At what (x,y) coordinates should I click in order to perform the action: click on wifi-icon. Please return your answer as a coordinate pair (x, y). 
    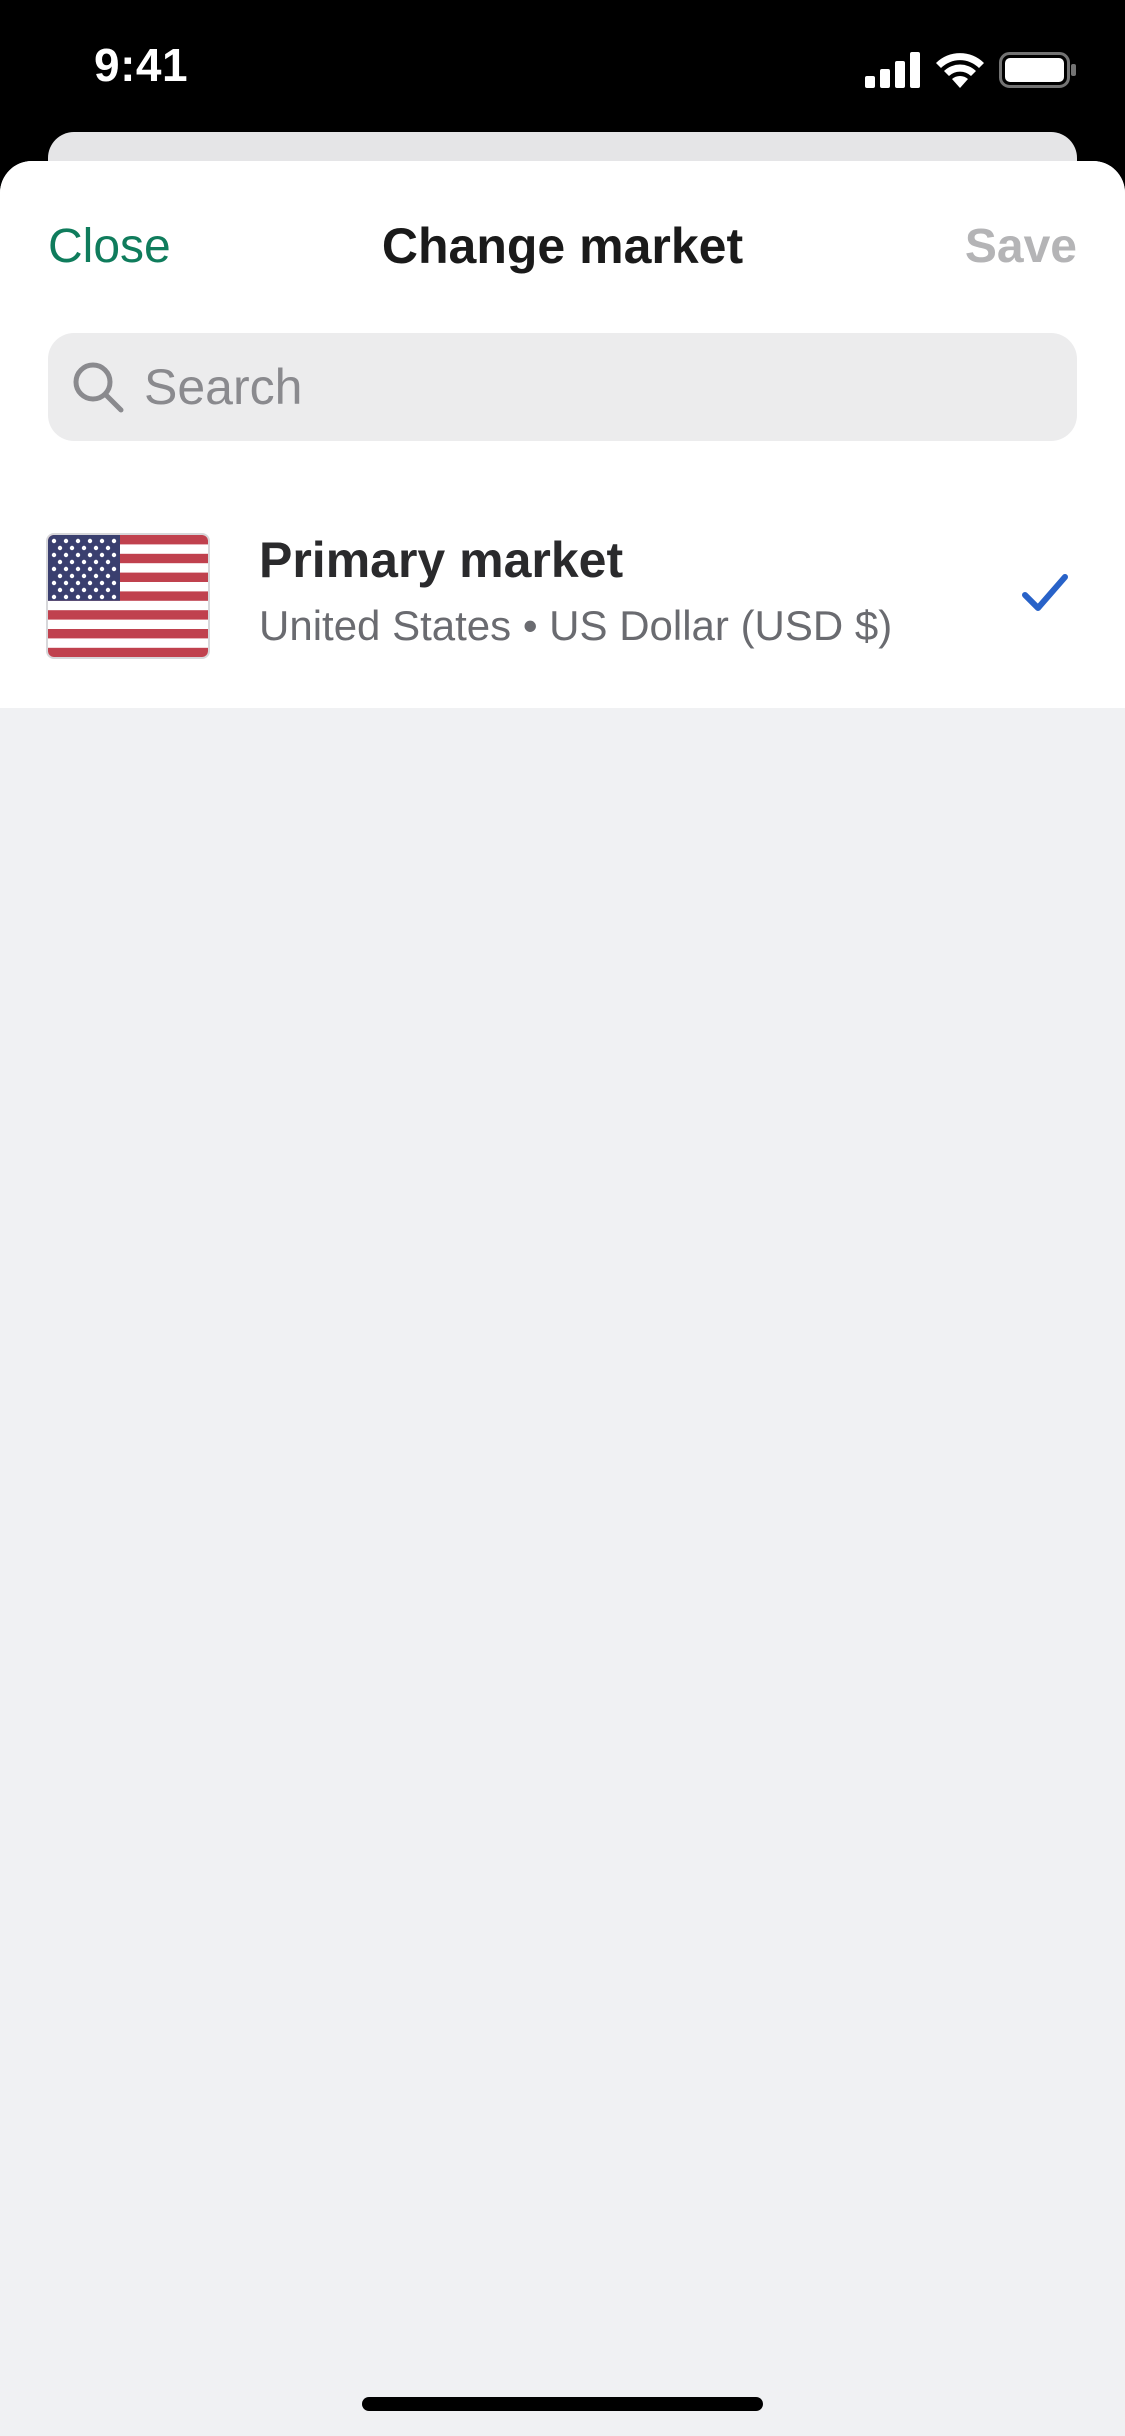
    Looking at the image, I should click on (960, 70).